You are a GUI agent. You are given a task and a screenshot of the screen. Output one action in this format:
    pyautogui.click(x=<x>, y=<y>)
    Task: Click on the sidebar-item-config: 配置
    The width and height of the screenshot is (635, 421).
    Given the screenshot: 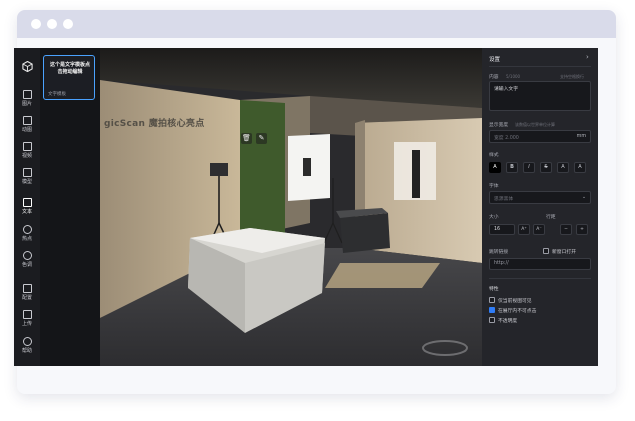 What is the action you would take?
    pyautogui.click(x=27, y=292)
    